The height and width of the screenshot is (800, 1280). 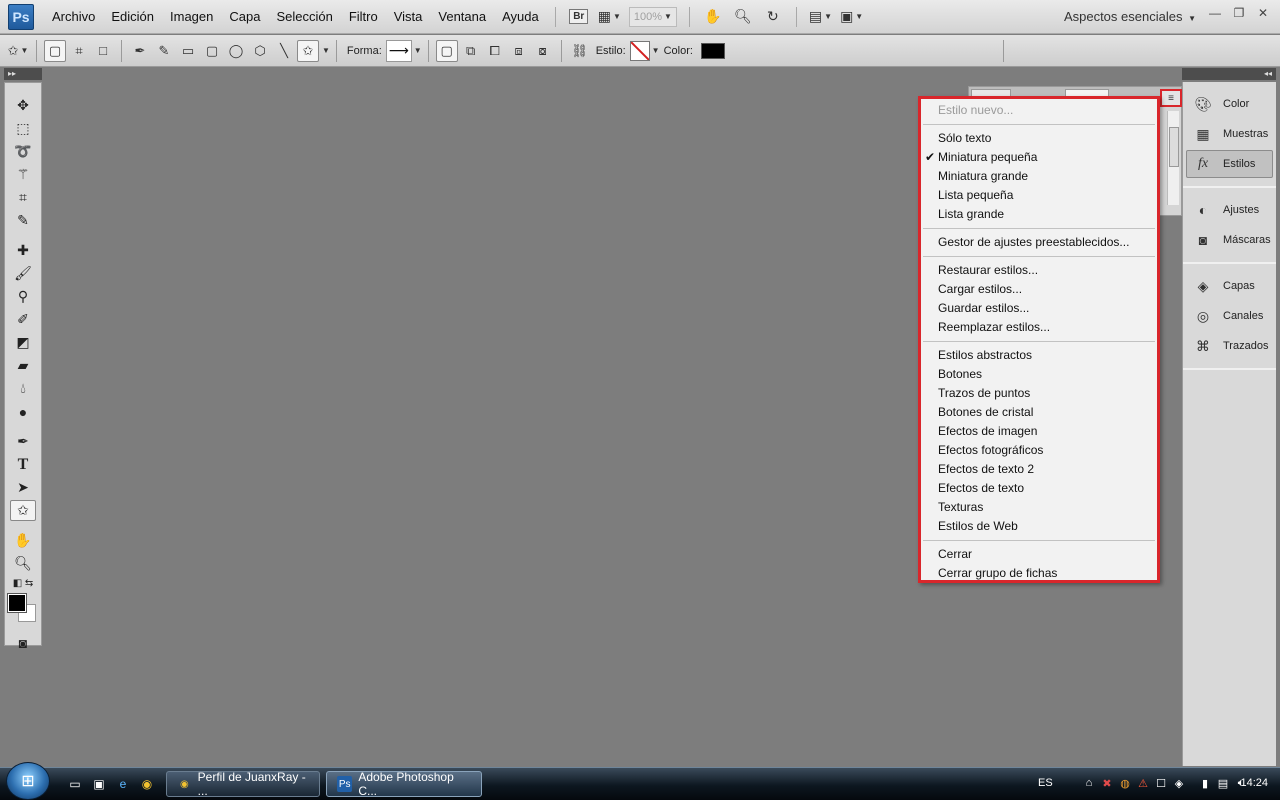 I want to click on menu-seleccion: Selección, so click(x=304, y=17).